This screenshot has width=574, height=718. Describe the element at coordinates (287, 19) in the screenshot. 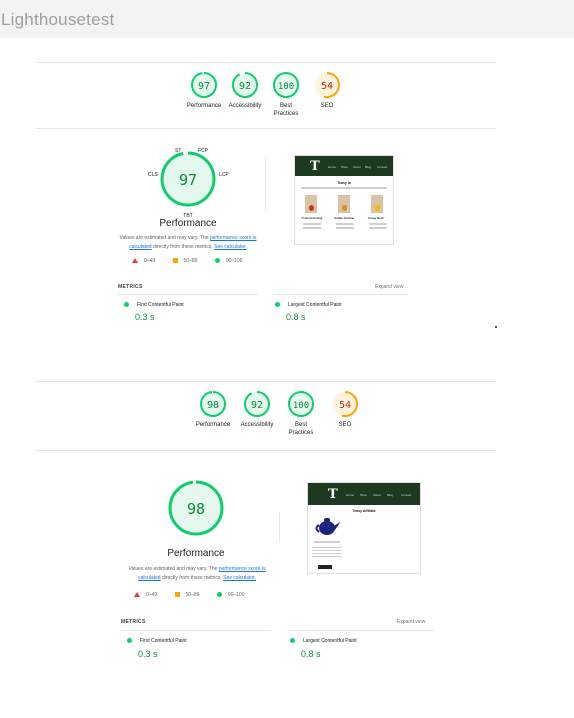

I see `top-bar: Lighthousetest` at that location.